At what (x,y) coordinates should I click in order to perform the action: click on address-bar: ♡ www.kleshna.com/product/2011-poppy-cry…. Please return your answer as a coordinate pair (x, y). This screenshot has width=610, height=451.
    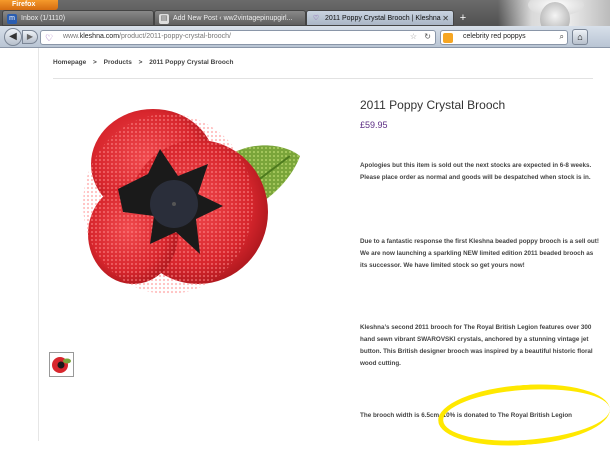
    Looking at the image, I should click on (238, 37).